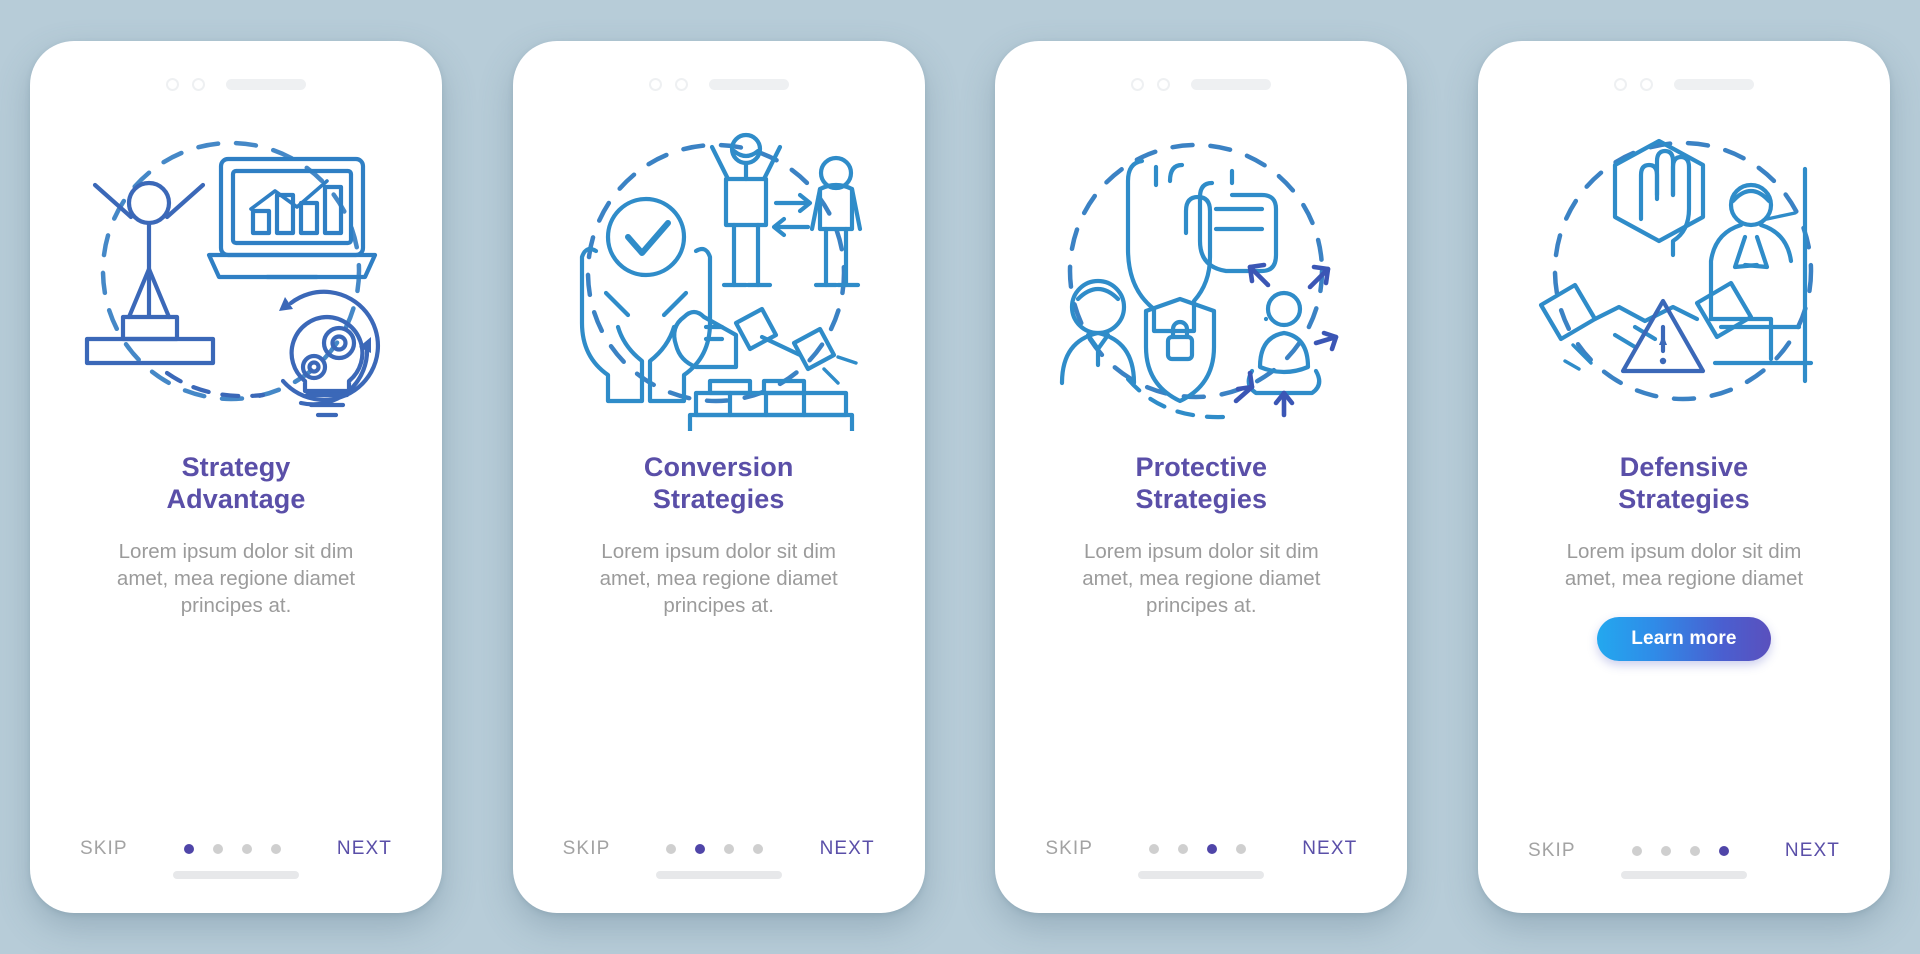 The height and width of the screenshot is (954, 1920). I want to click on illustration-defensive-strategies, so click(1684, 275).